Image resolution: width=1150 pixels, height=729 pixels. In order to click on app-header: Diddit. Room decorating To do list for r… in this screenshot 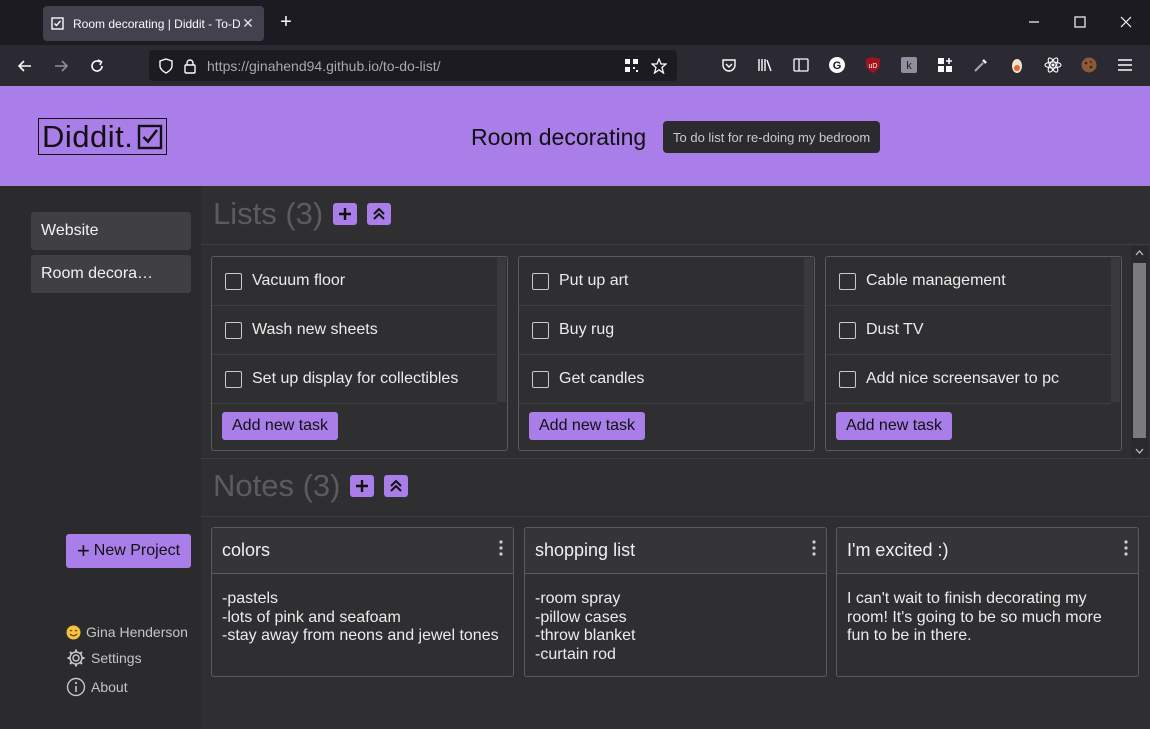, I will do `click(575, 136)`.